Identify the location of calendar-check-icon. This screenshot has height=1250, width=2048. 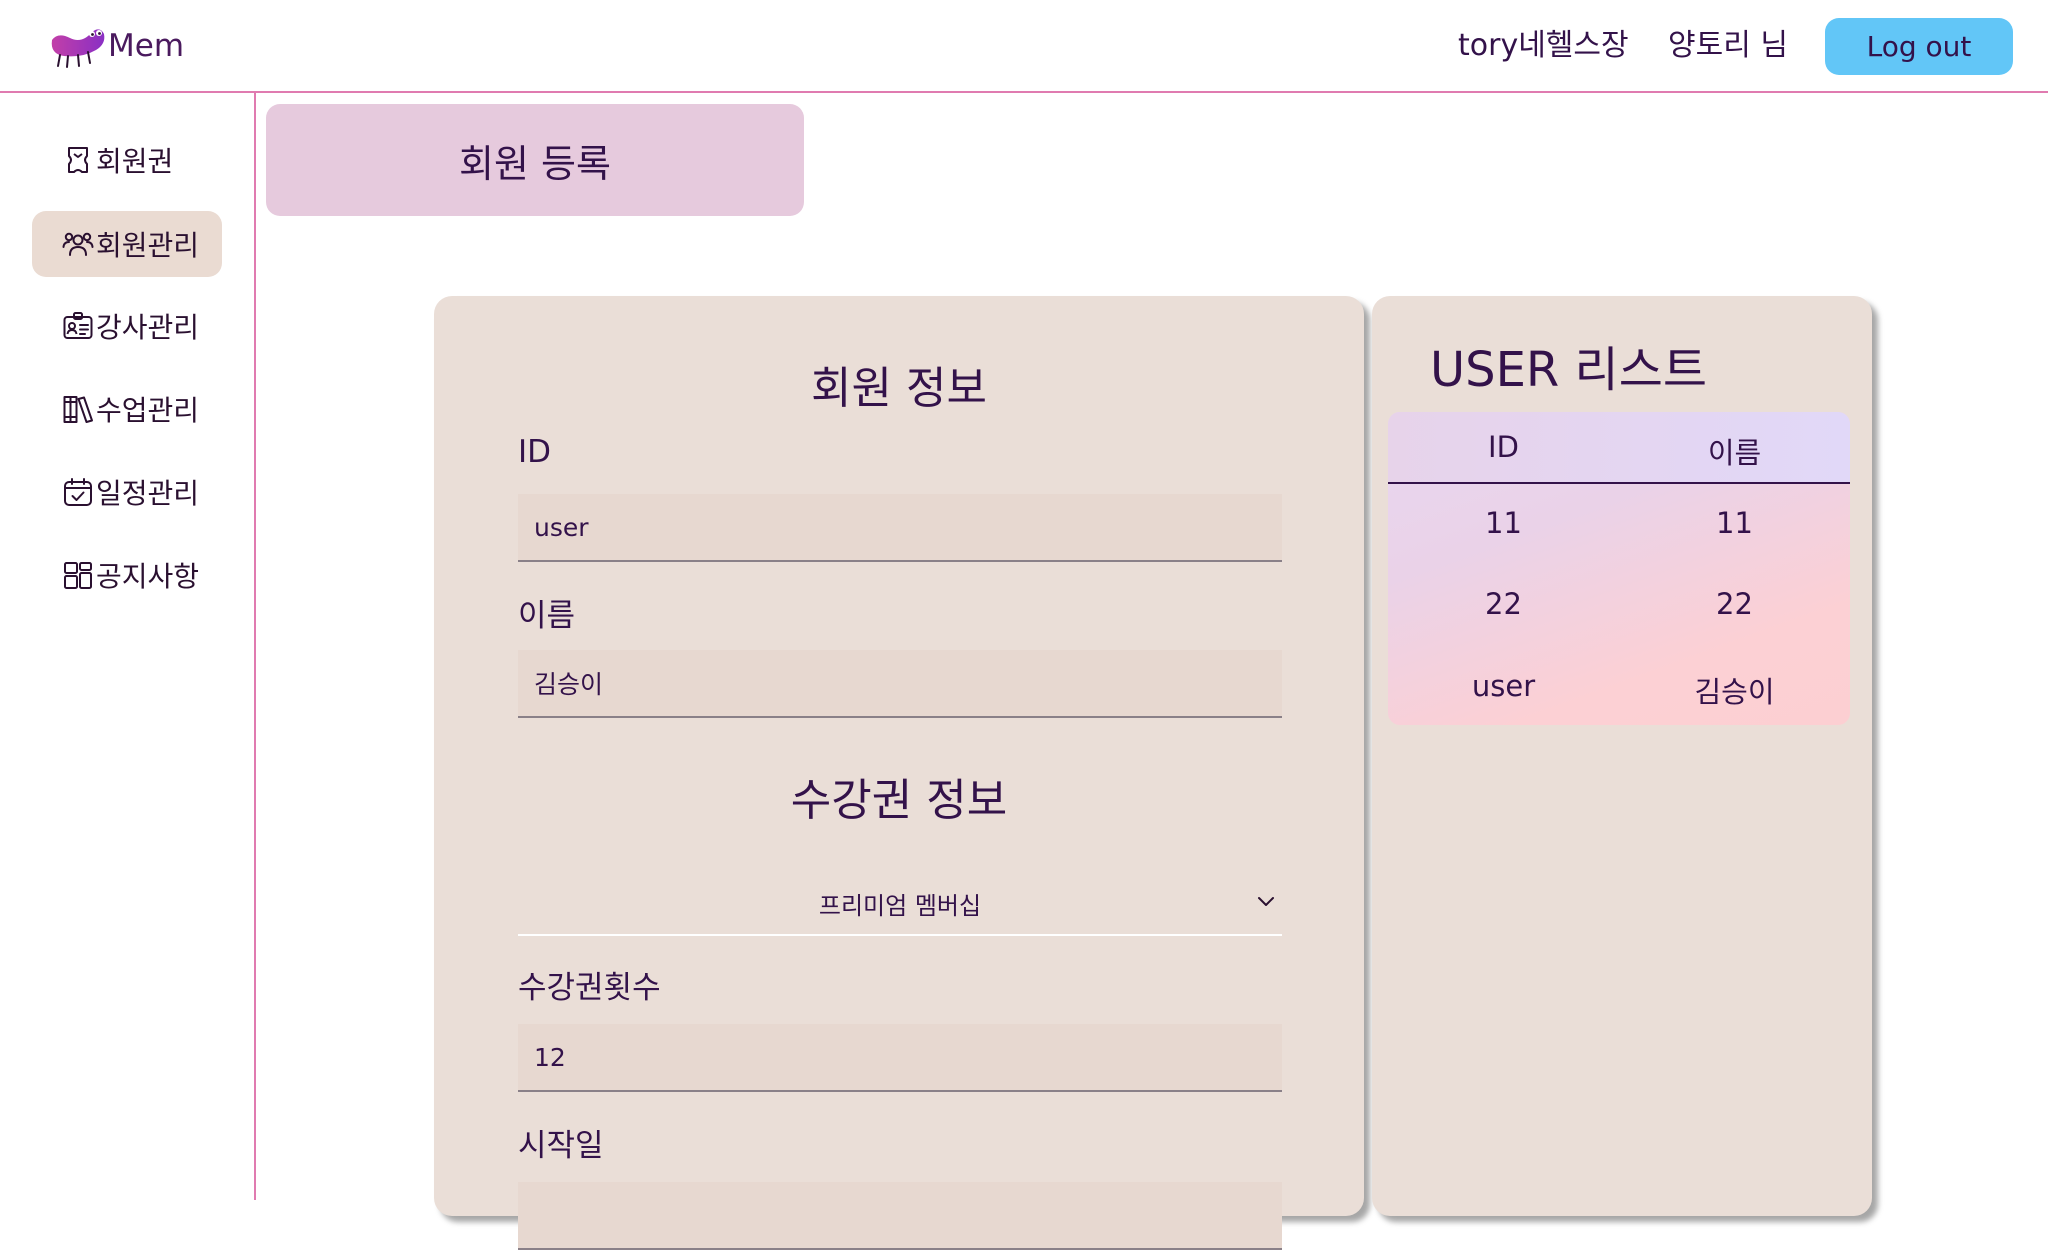
(78, 492).